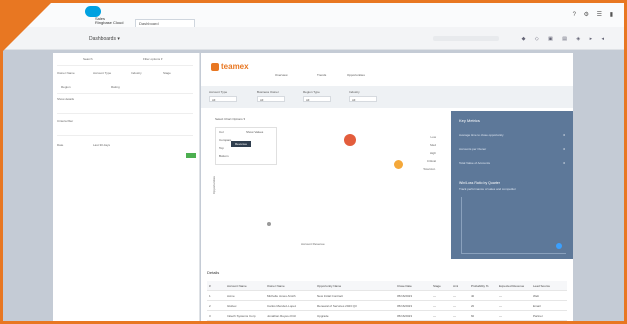  I want to click on window-icons: ? ⚙ ☰ ▮, so click(594, 14).